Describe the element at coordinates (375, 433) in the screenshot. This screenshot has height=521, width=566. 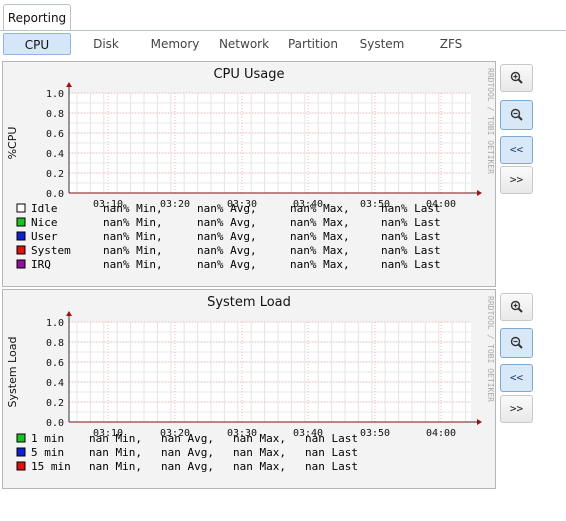
I see `x-tick-label: 03:50` at that location.